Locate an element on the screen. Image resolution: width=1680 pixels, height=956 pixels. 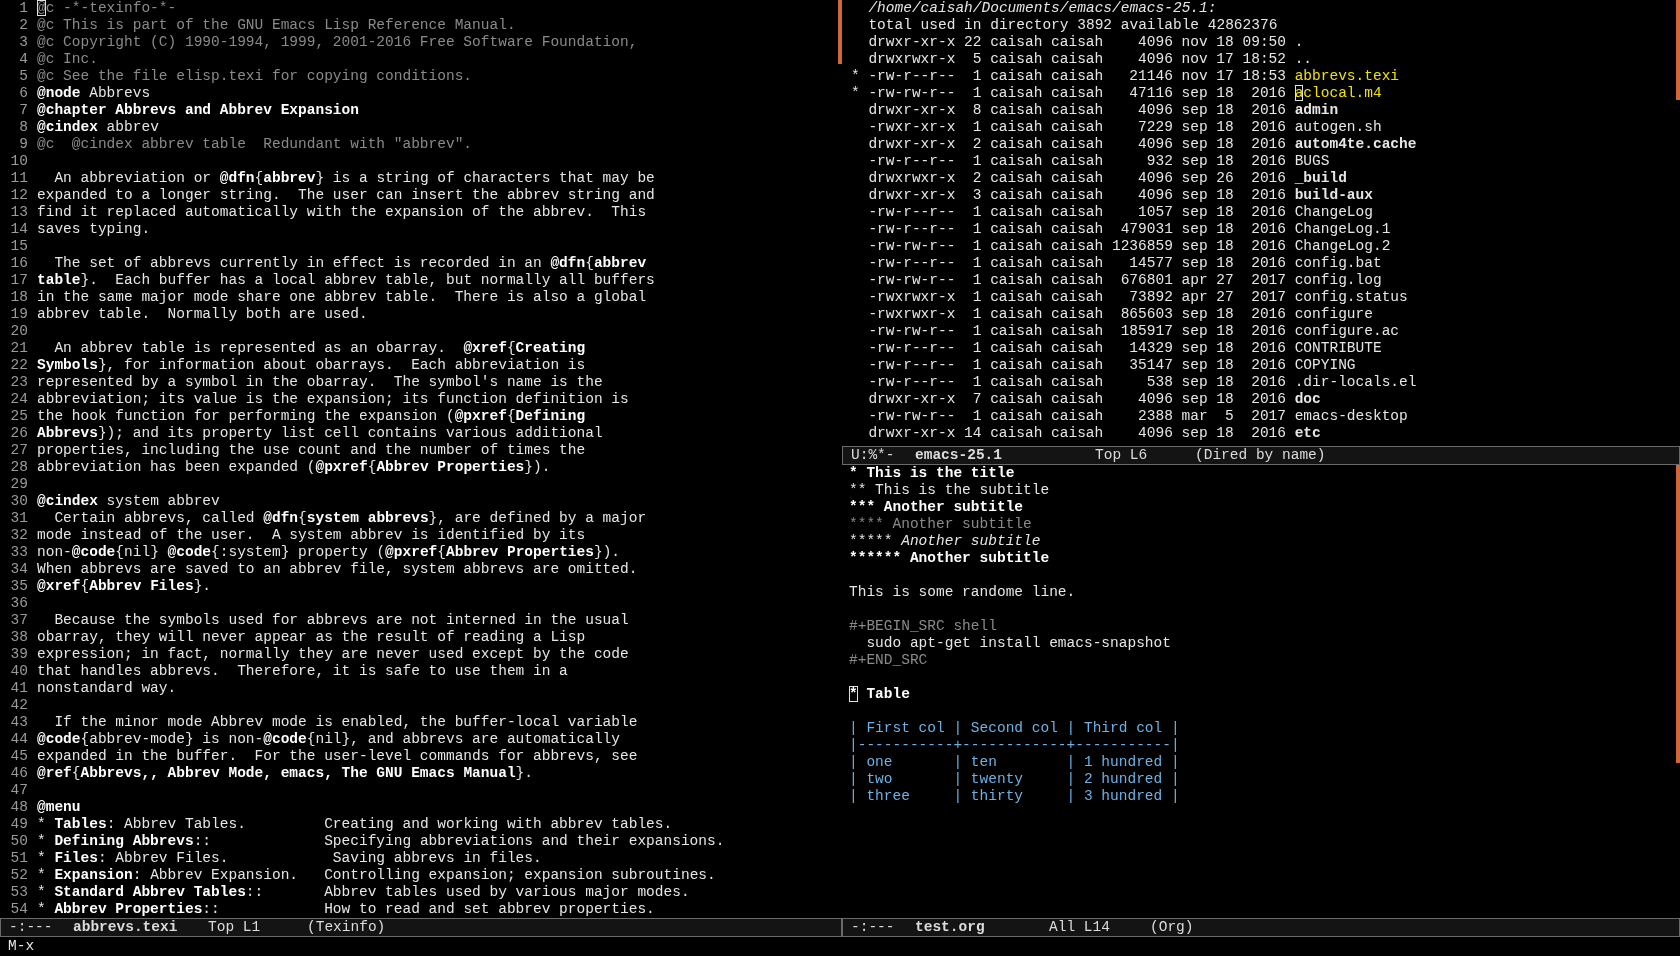
file-name: CONTRIBUTE is located at coordinates (1338, 348).